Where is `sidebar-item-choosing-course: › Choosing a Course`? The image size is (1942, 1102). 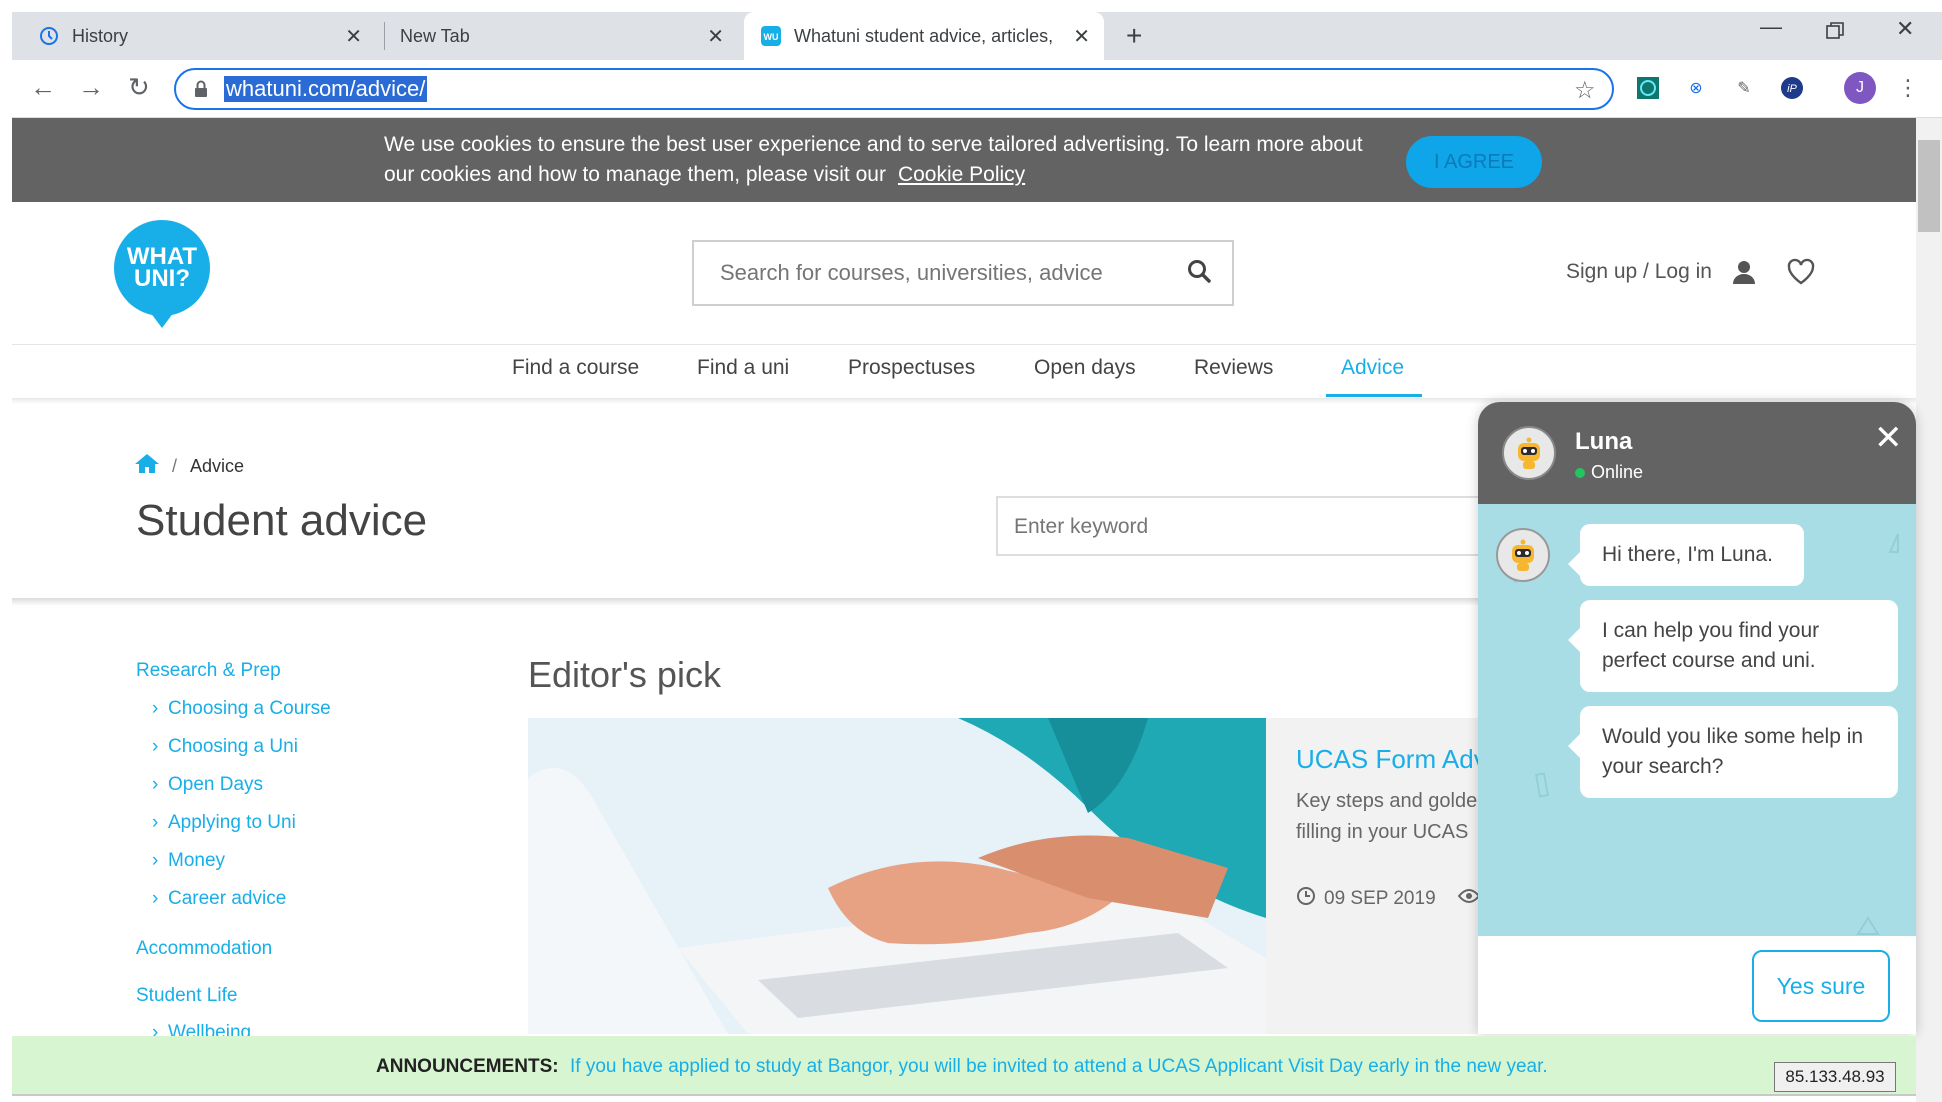
sidebar-item-choosing-course: › Choosing a Course is located at coordinates (241, 709).